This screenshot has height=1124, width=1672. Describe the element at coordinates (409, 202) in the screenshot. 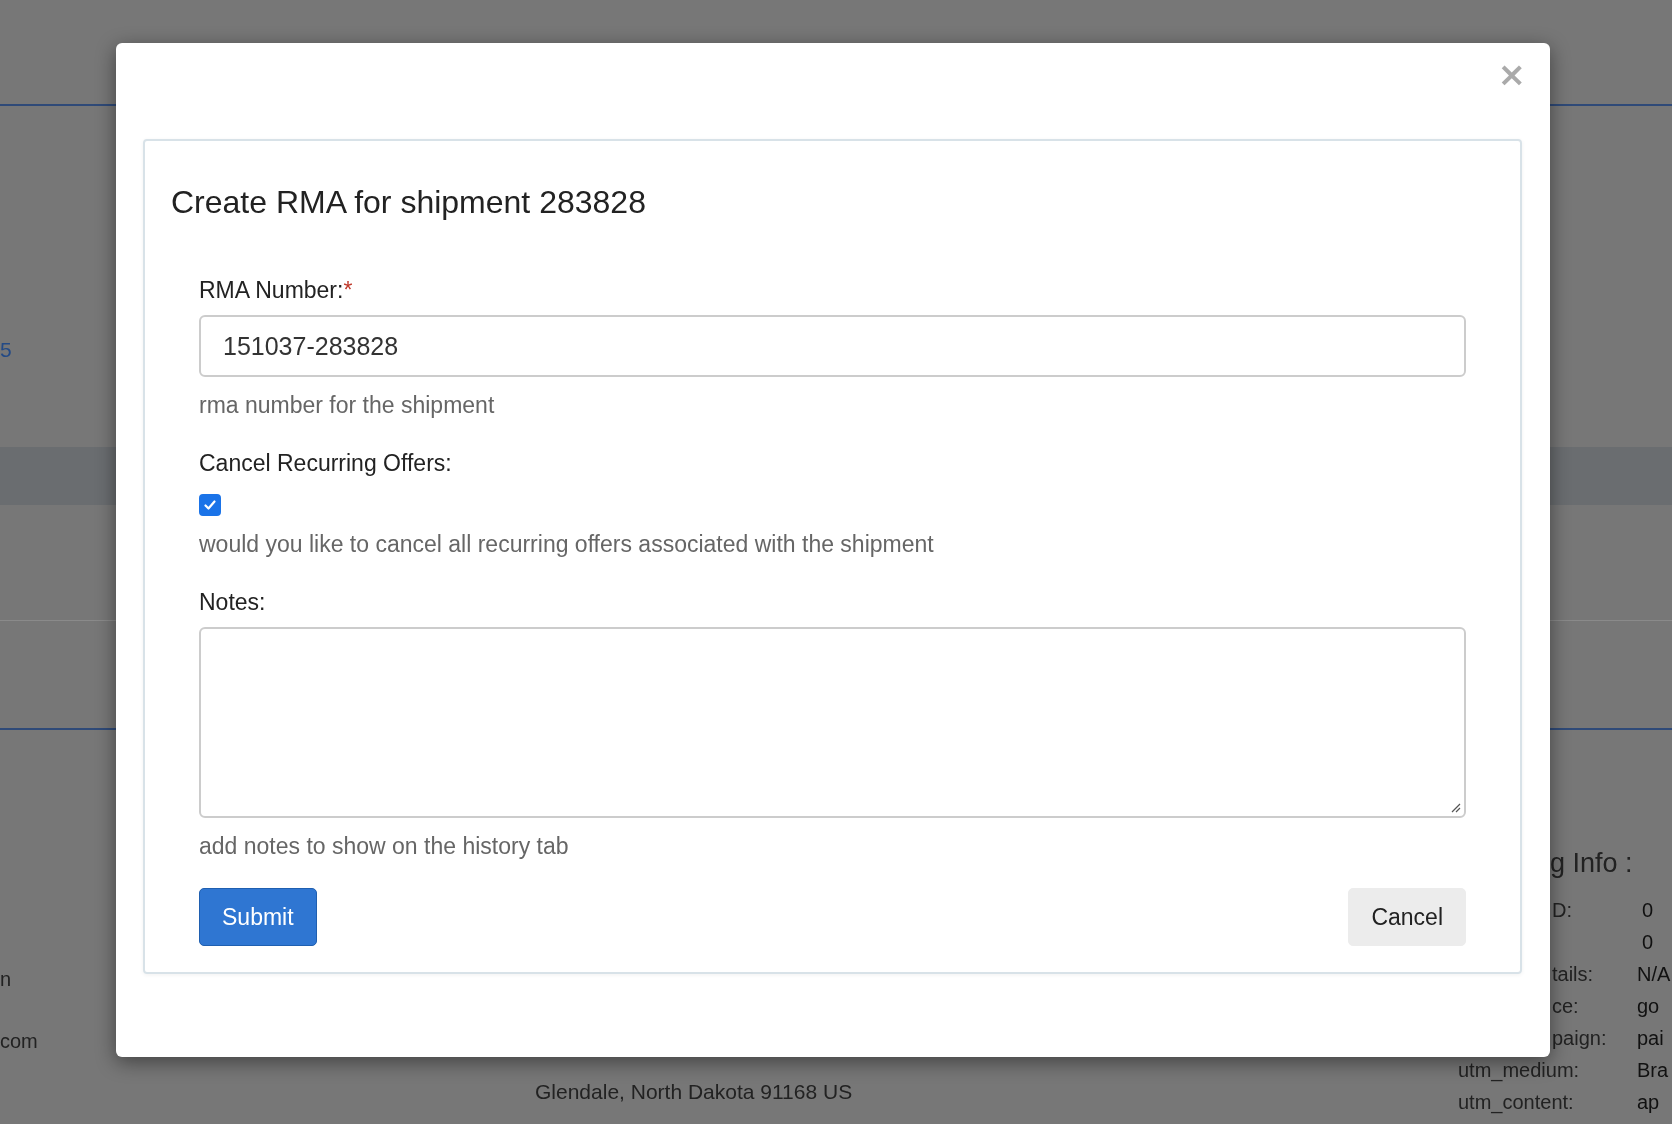

I see `form-title: Create RMA for shipment 283828` at that location.